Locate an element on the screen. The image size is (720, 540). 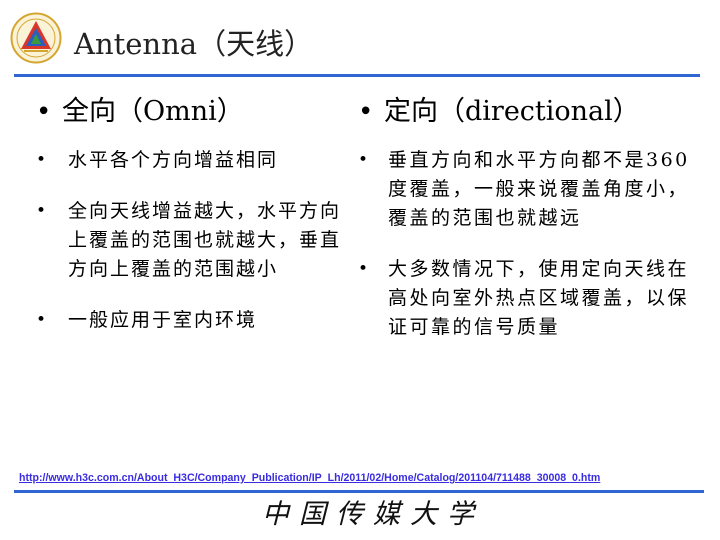
list-item: • 大多数情况下，使用定向天线在高处向室外热点区域覆盖，以保证可靠的信号质量 is located at coordinates (528, 298).